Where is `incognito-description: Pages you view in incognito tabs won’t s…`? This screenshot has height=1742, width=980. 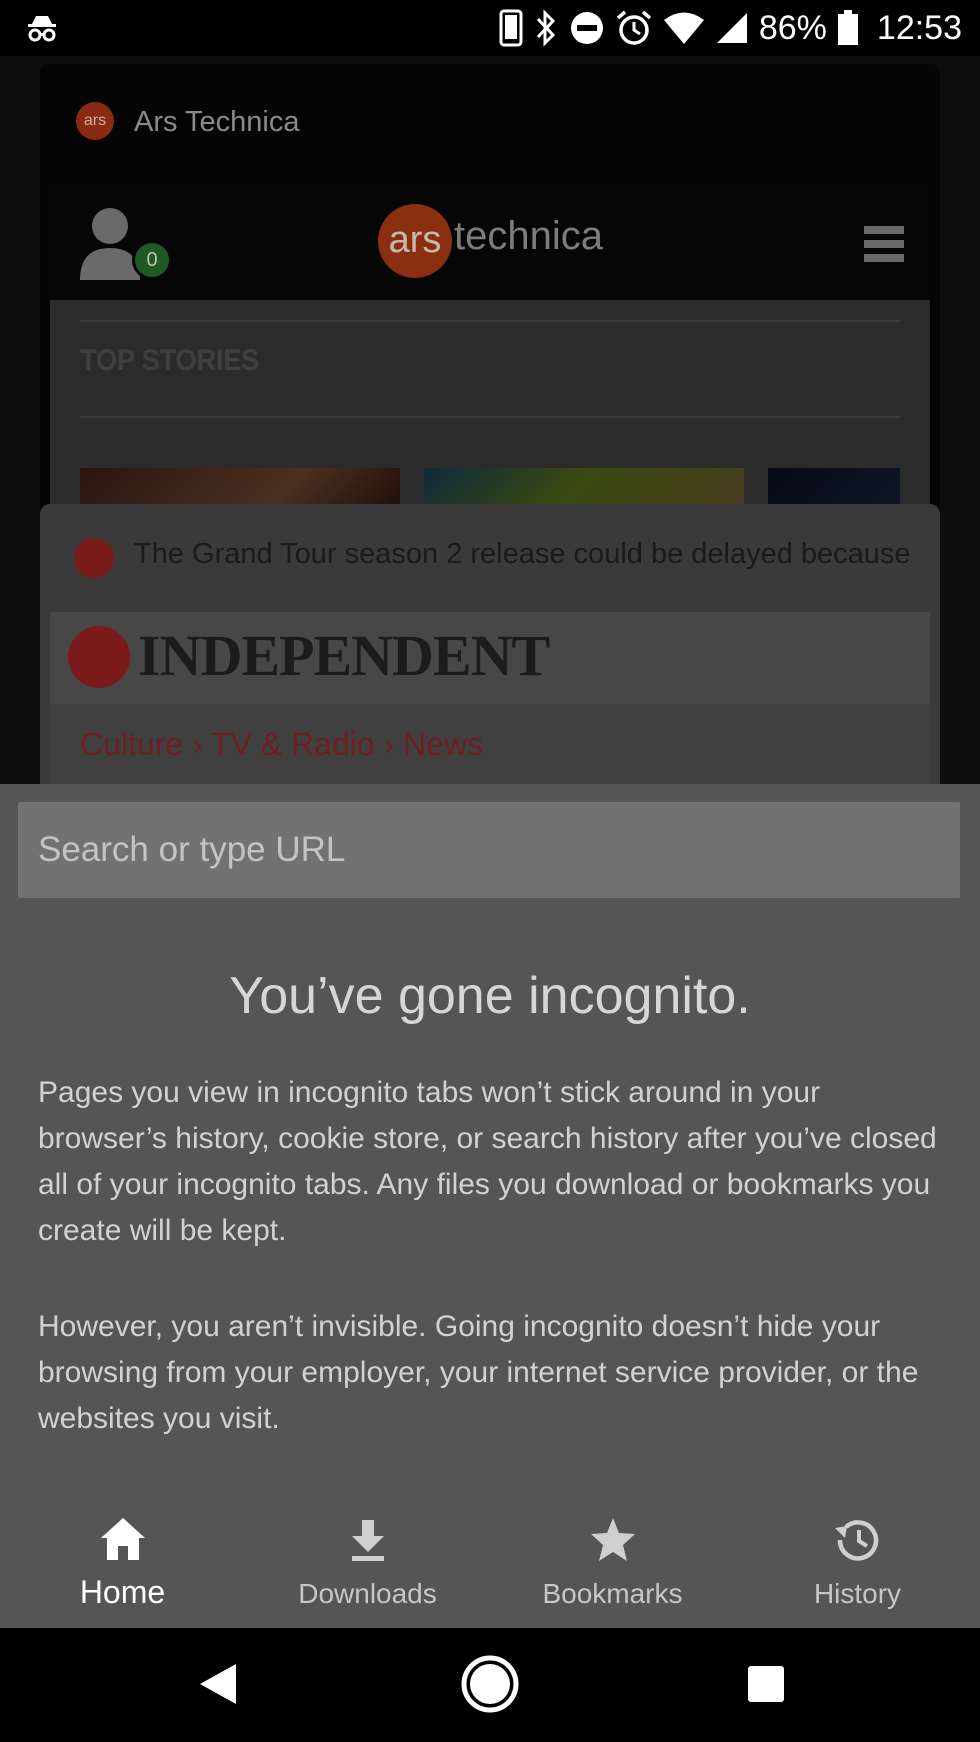
incognito-description: Pages you view in incognito tabs won’t s… is located at coordinates (487, 1161).